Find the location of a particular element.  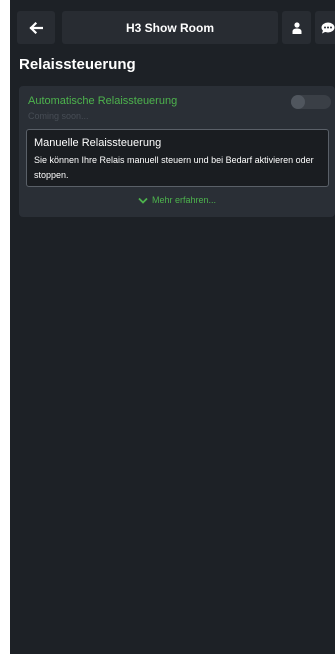

auto-relay-toggle is located at coordinates (311, 102).